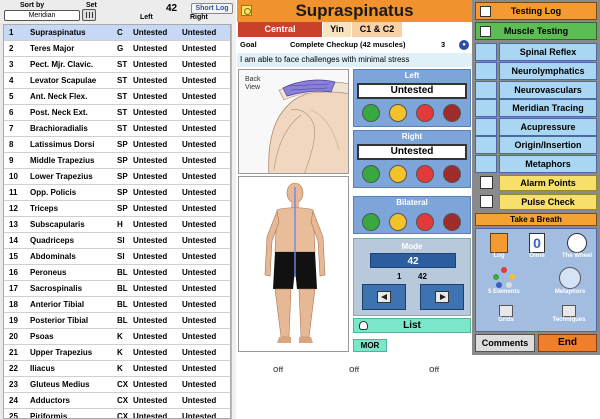 Image resolution: width=600 pixels, height=419 pixels. Describe the element at coordinates (548, 108) in the screenshot. I see `meridian-tracing-button: Meridian Tracing` at that location.